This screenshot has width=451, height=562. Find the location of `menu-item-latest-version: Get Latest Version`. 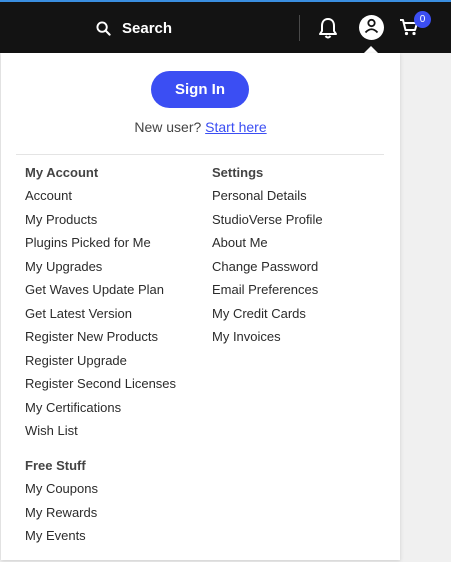

menu-item-latest-version: Get Latest Version is located at coordinates (100, 317).